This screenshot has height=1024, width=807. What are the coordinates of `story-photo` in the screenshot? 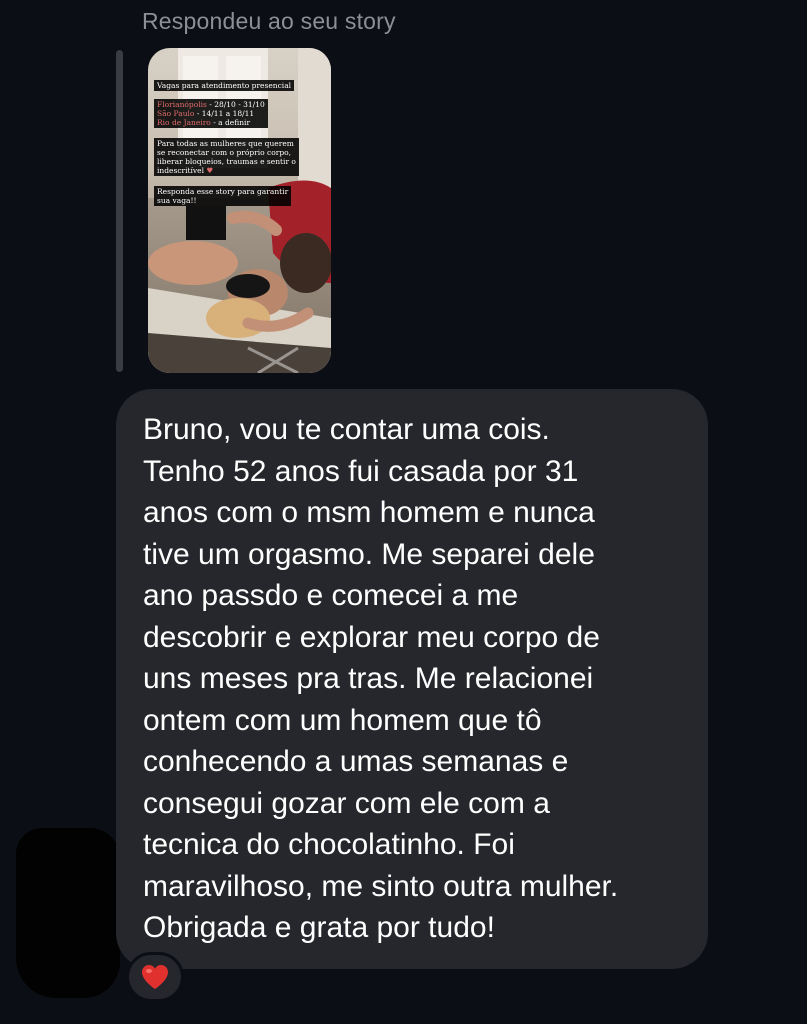 It's located at (239, 210).